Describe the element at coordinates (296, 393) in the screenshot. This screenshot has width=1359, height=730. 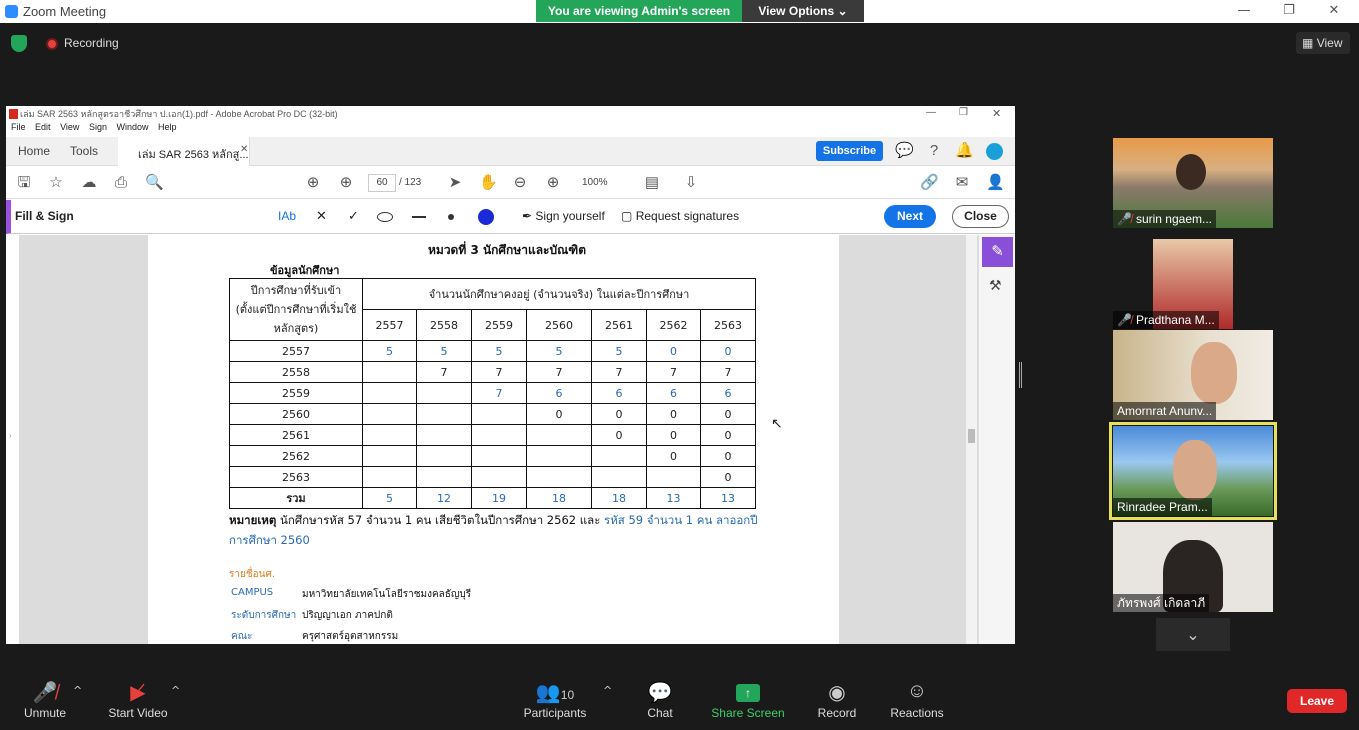
I see `row-year-cell: 2559` at that location.